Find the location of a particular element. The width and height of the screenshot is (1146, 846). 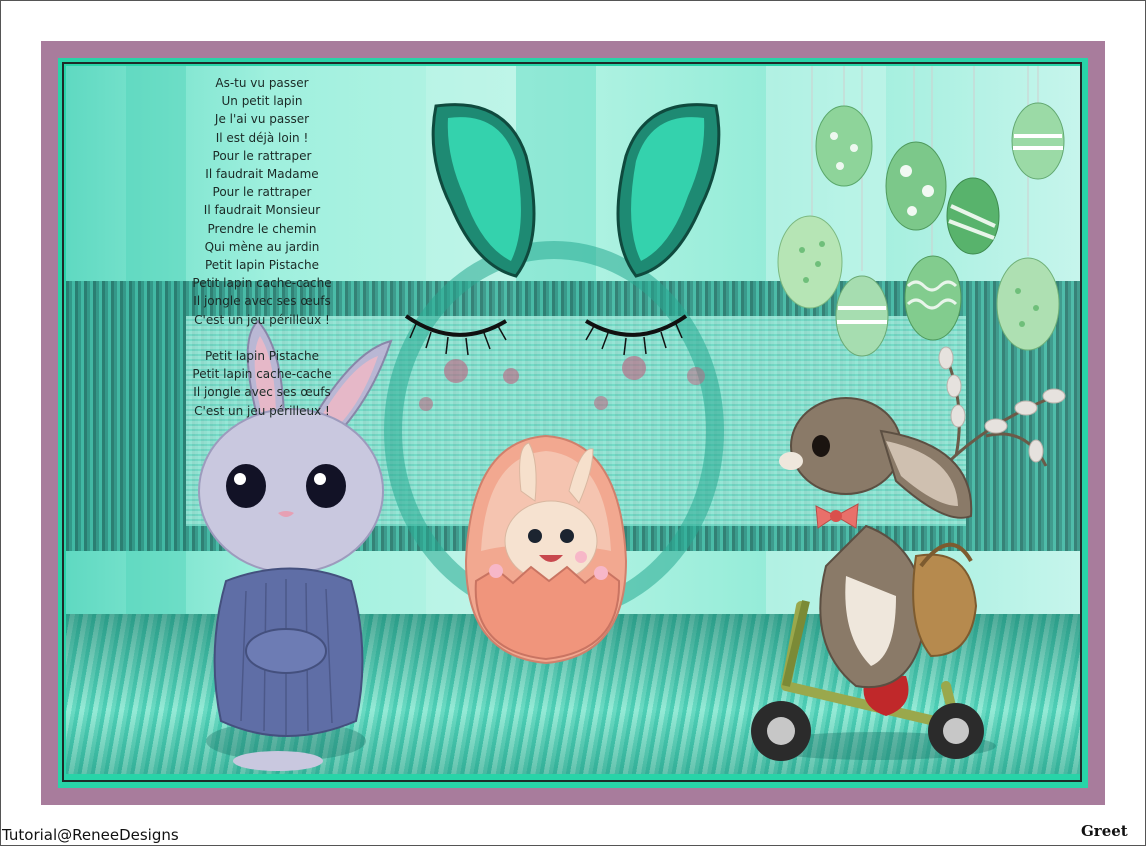

tutorial-credit: Tutorial@ReneeDesigns is located at coordinates (90, 835).